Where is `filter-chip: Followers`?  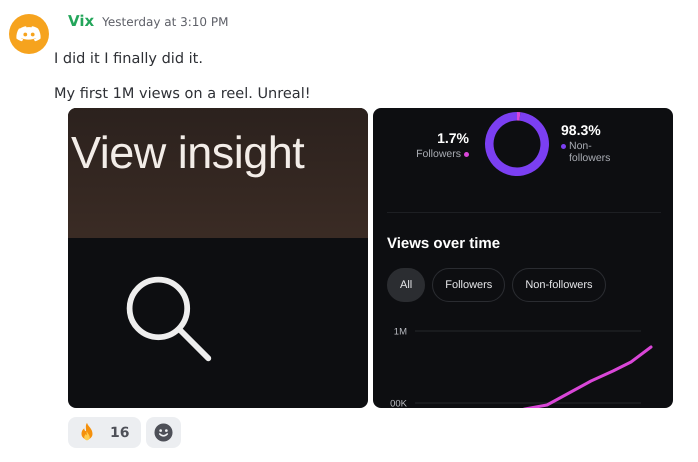
filter-chip: Followers is located at coordinates (469, 285).